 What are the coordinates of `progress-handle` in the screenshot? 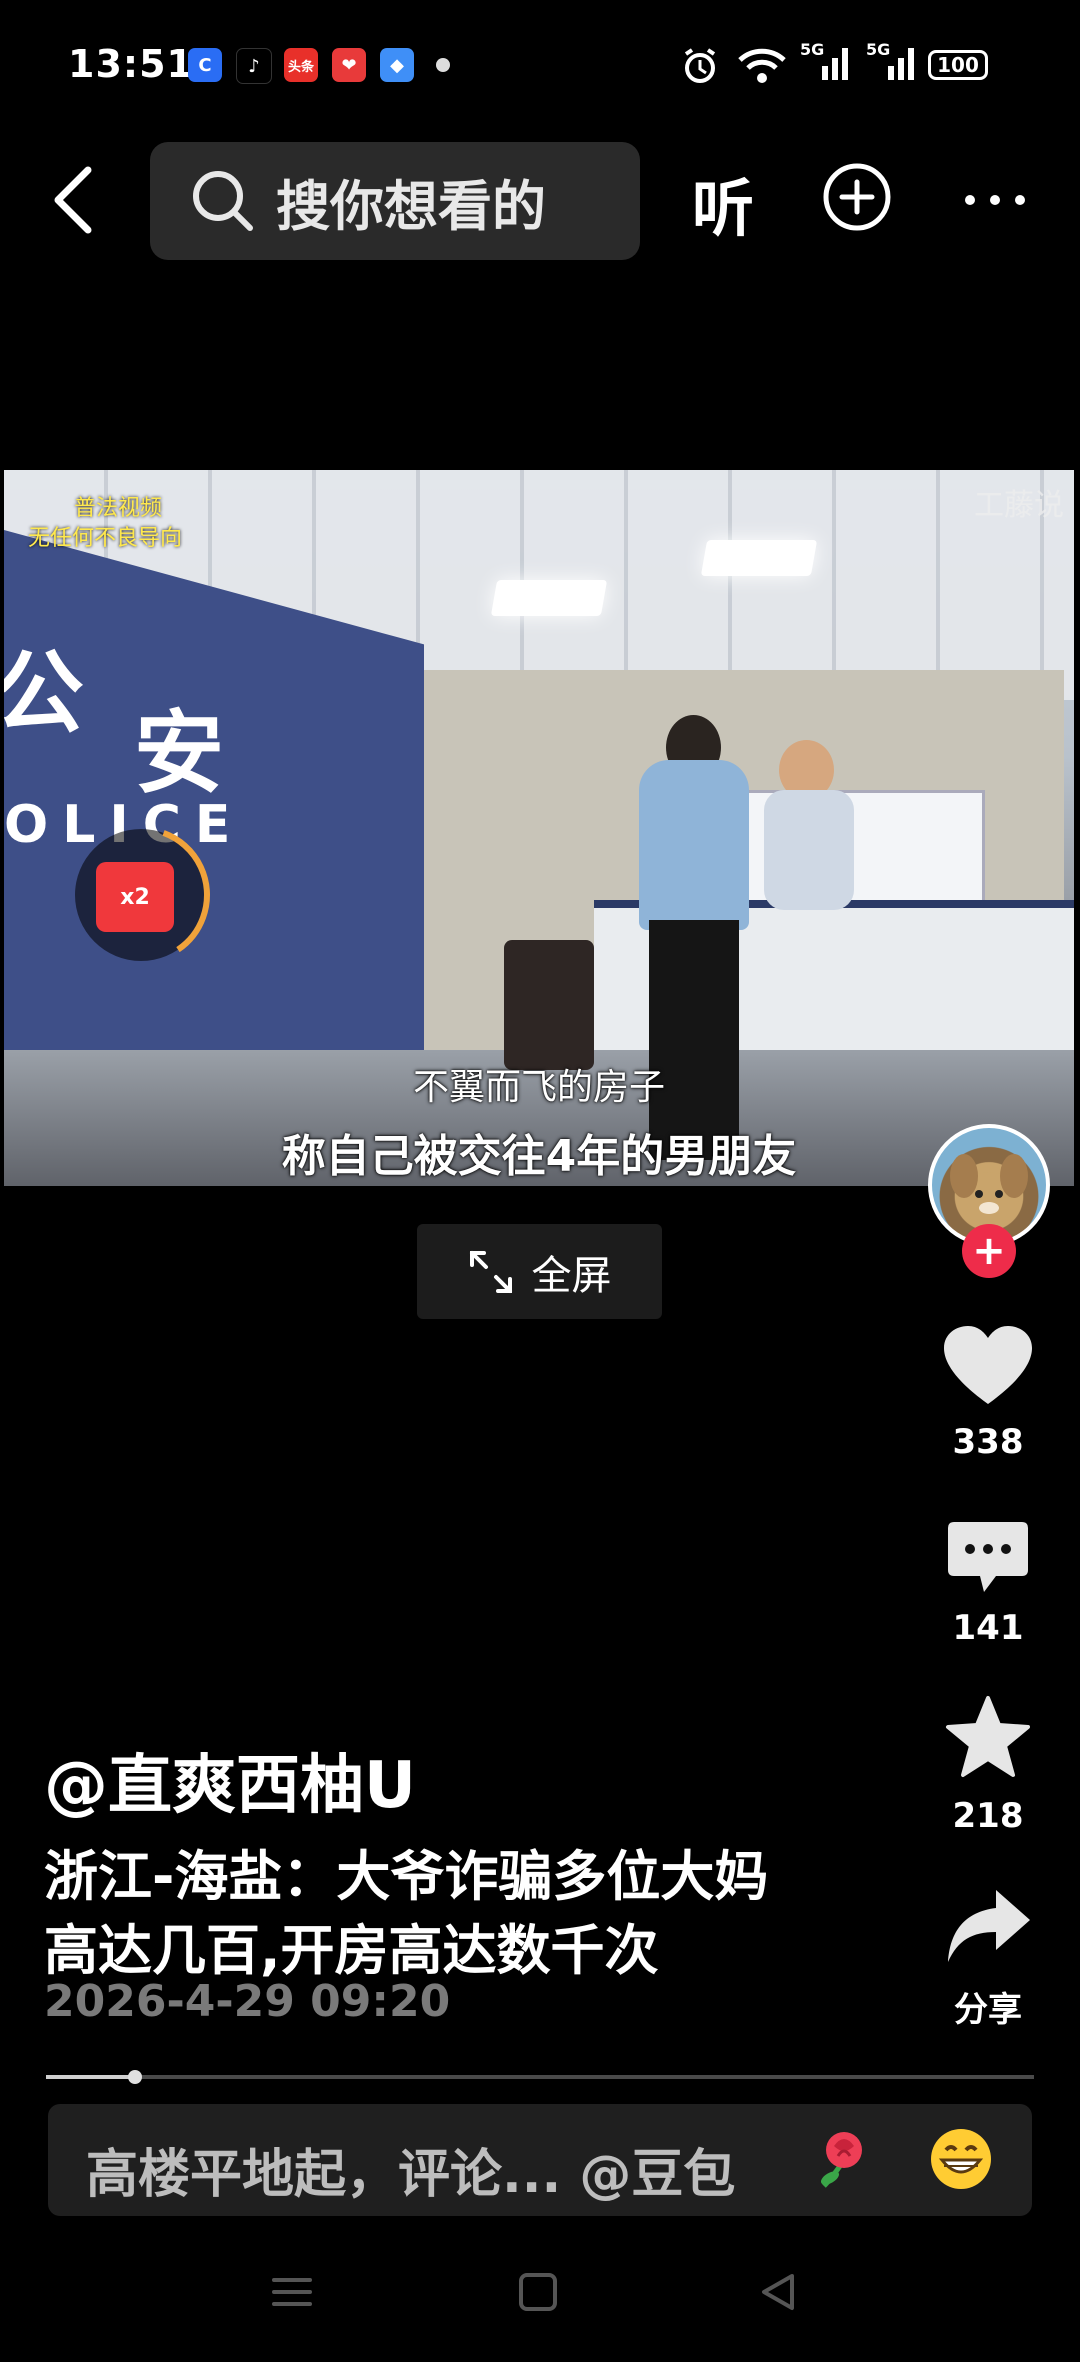 It's located at (134, 2077).